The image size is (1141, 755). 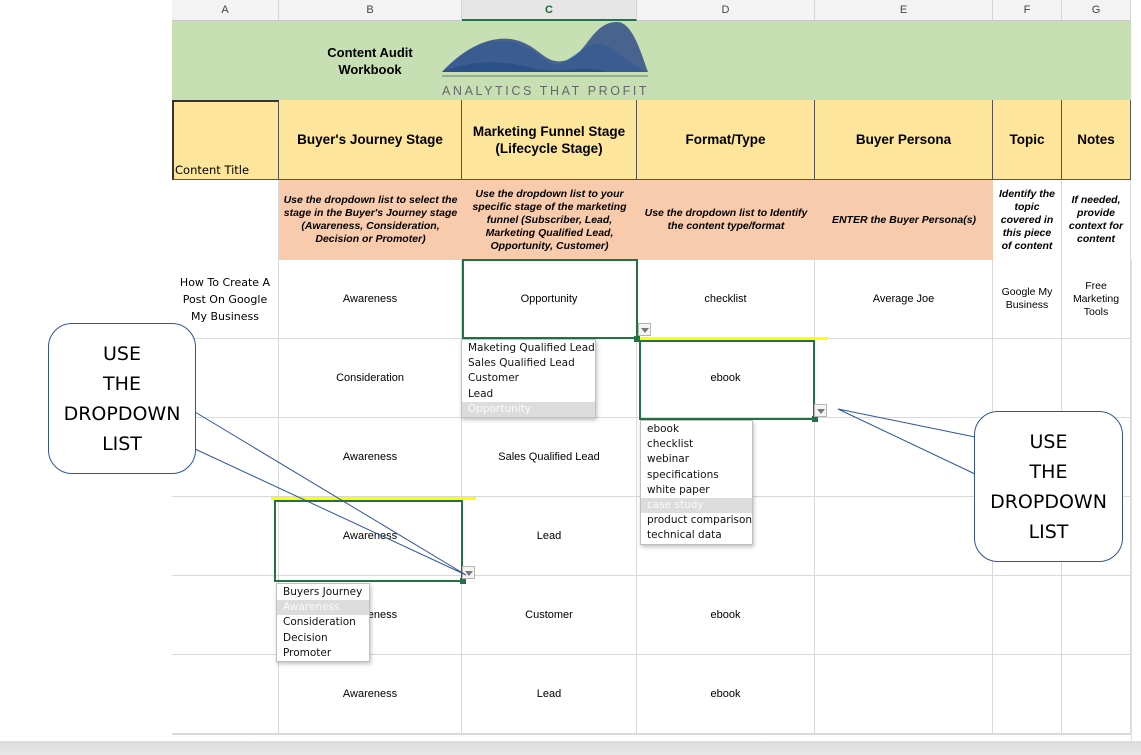 I want to click on dropdown-option: Sales Qualified Lead, so click(x=528, y=363).